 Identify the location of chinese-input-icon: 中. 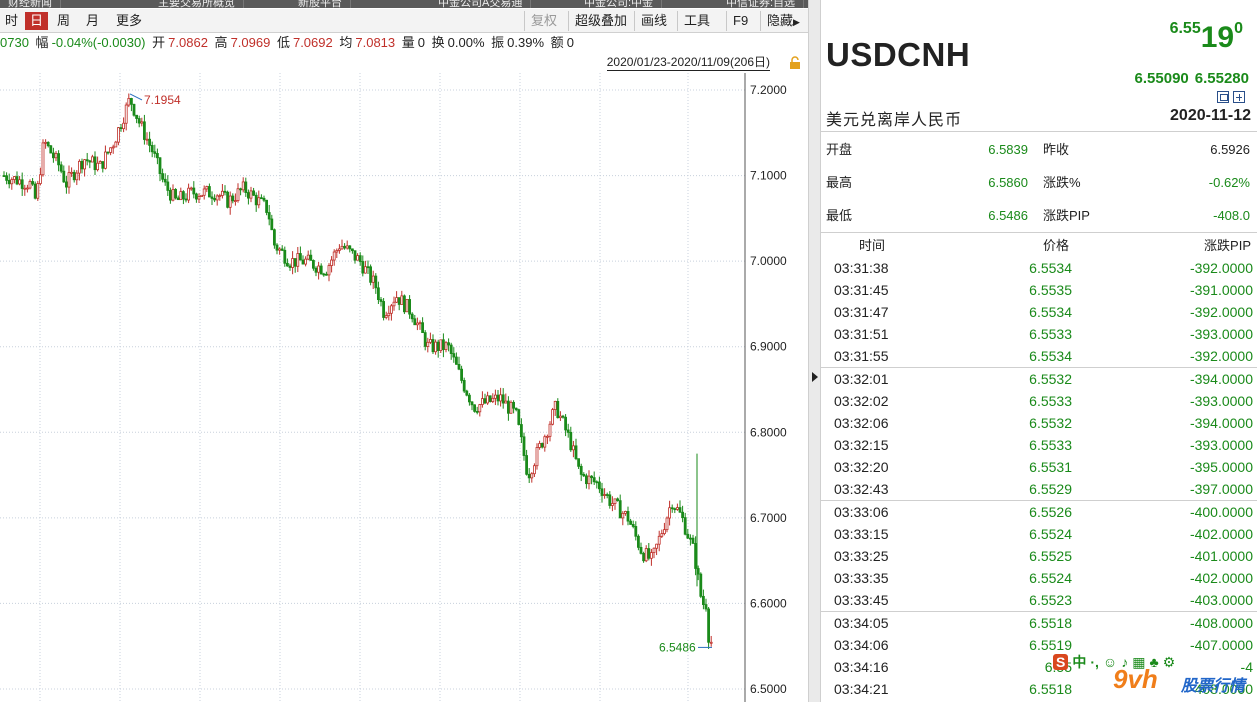
(1079, 662).